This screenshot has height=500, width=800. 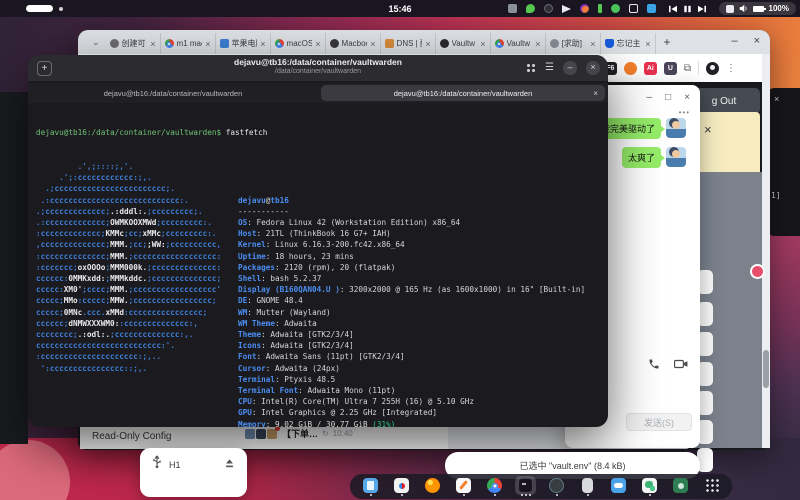 What do you see at coordinates (766, 251) in the screenshot?
I see `page-scrollbar` at bounding box center [766, 251].